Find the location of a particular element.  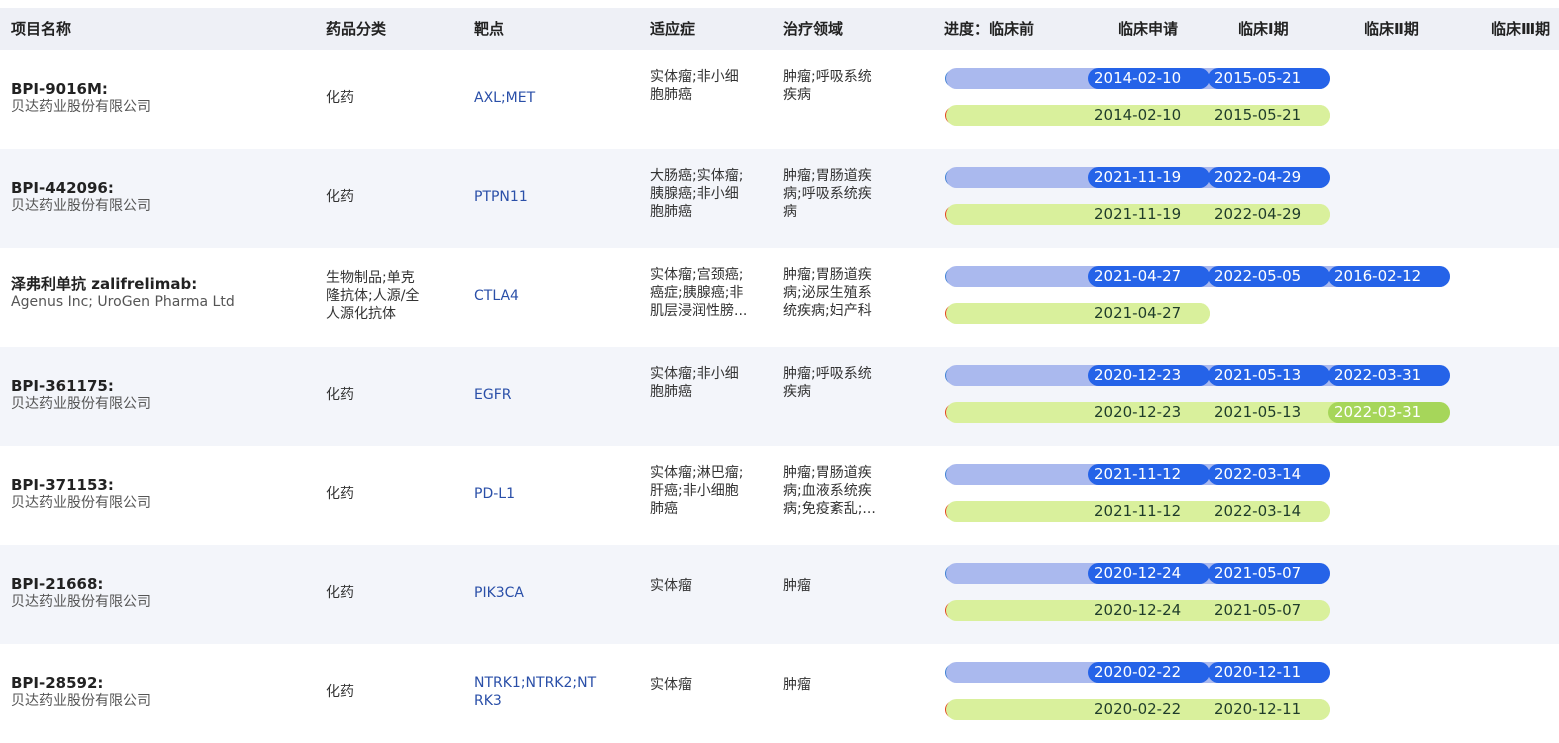

target-link-line: RK3 is located at coordinates (488, 701).